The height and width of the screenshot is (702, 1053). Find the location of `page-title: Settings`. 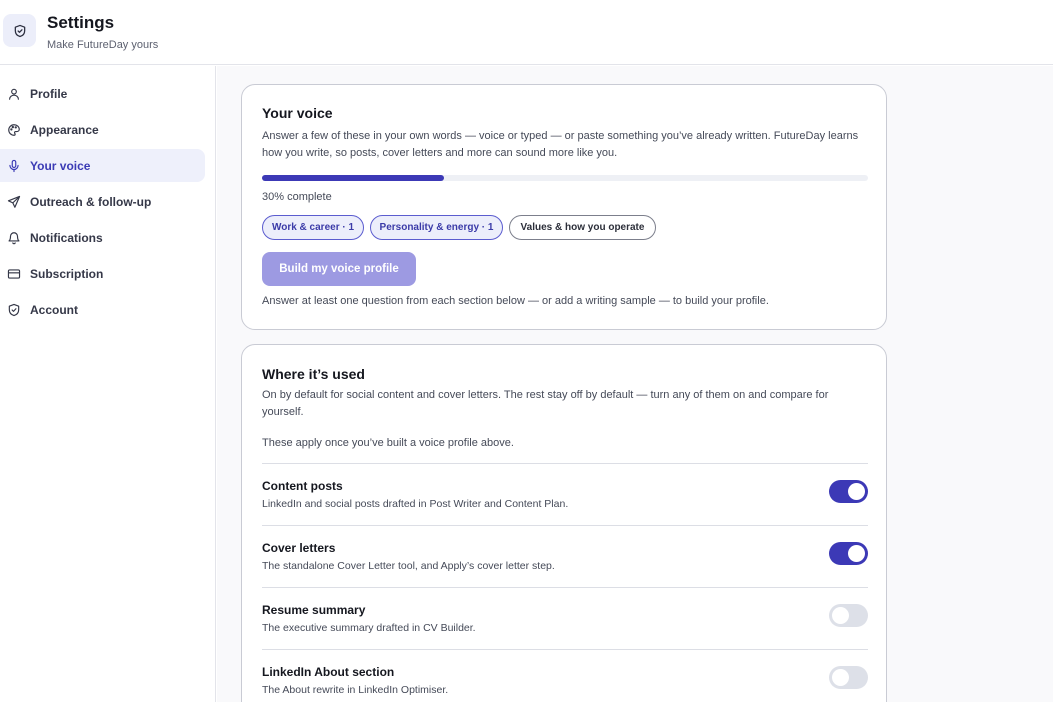

page-title: Settings is located at coordinates (81, 22).